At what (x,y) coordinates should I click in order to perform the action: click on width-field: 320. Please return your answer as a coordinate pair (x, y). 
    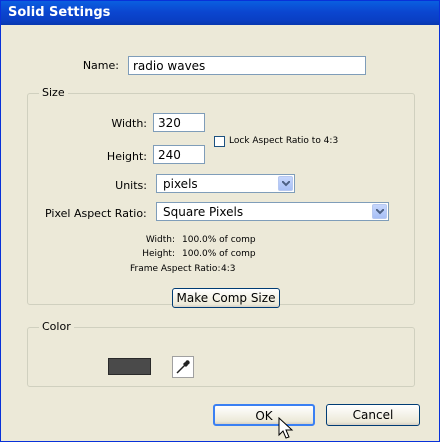
    Looking at the image, I should click on (179, 122).